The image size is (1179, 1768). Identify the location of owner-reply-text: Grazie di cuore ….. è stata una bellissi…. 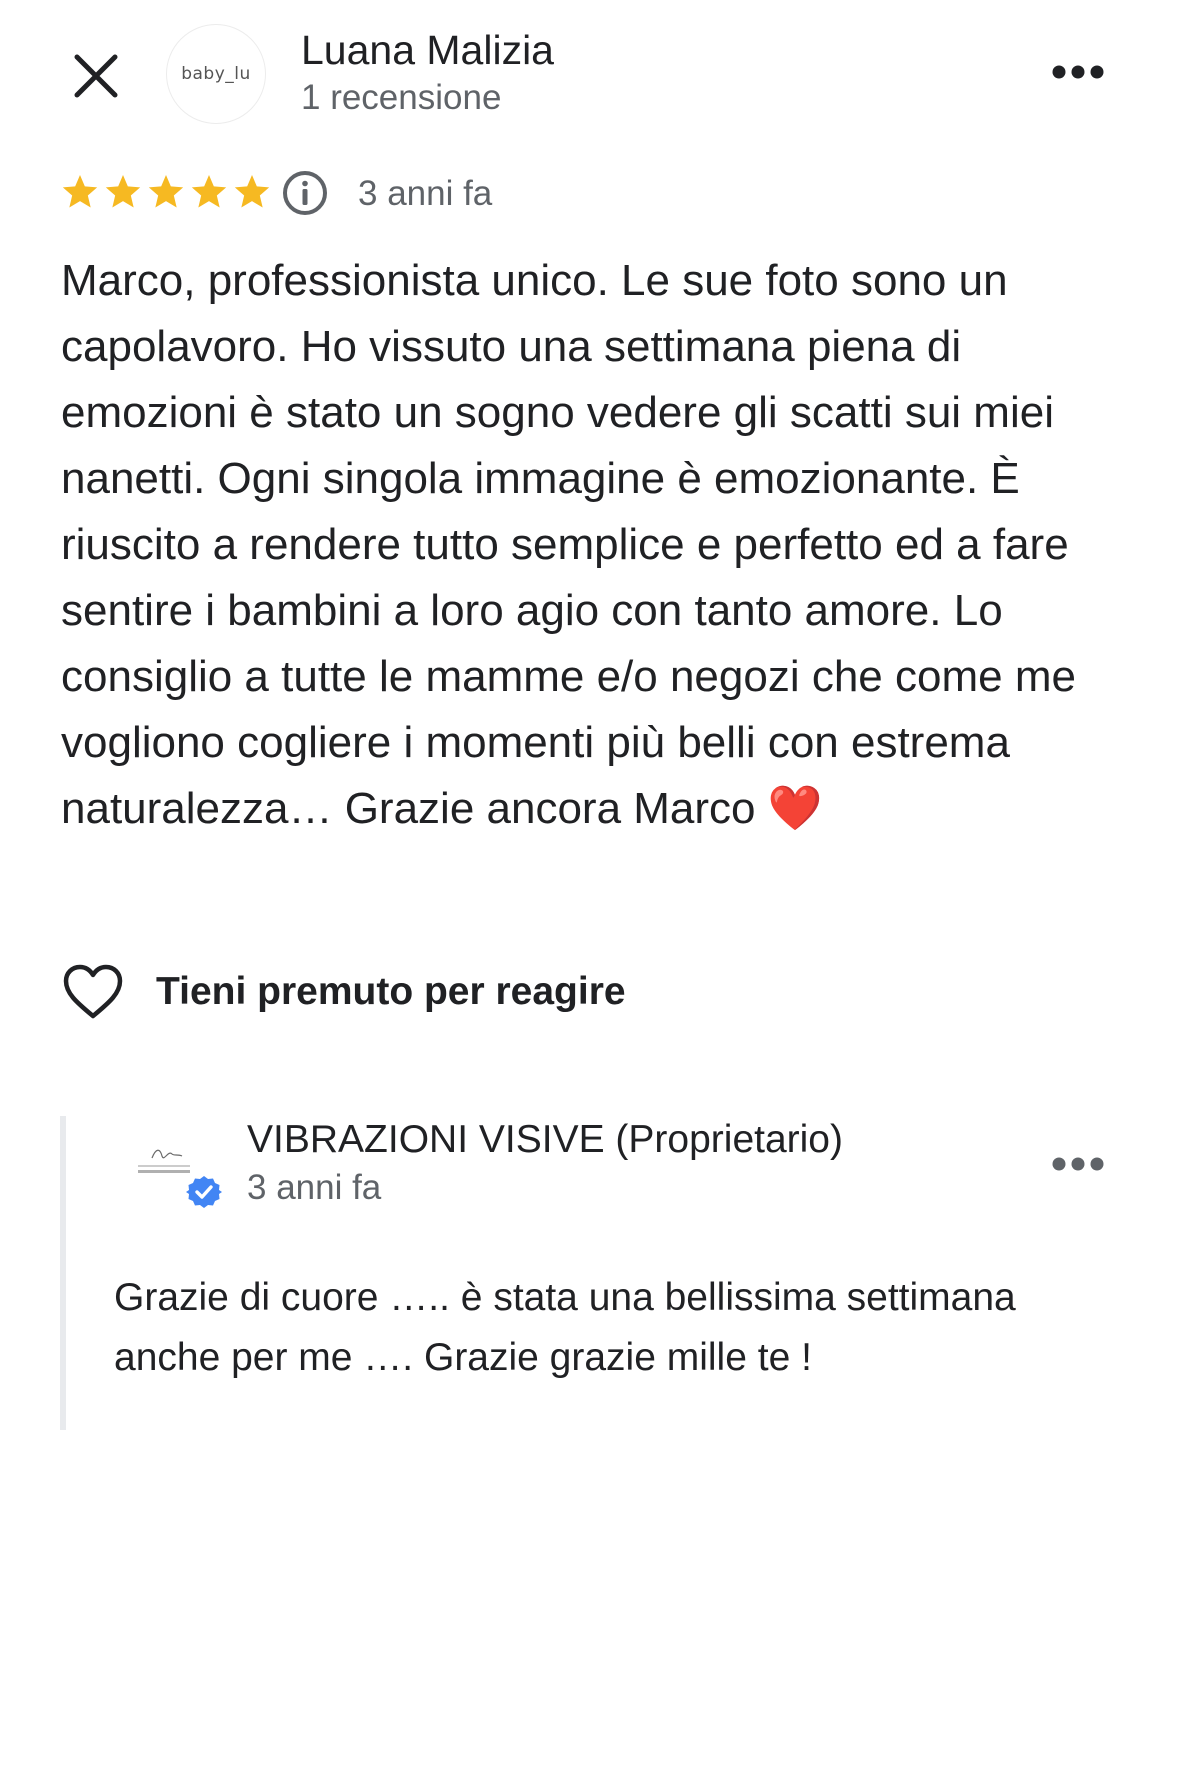
(565, 1327).